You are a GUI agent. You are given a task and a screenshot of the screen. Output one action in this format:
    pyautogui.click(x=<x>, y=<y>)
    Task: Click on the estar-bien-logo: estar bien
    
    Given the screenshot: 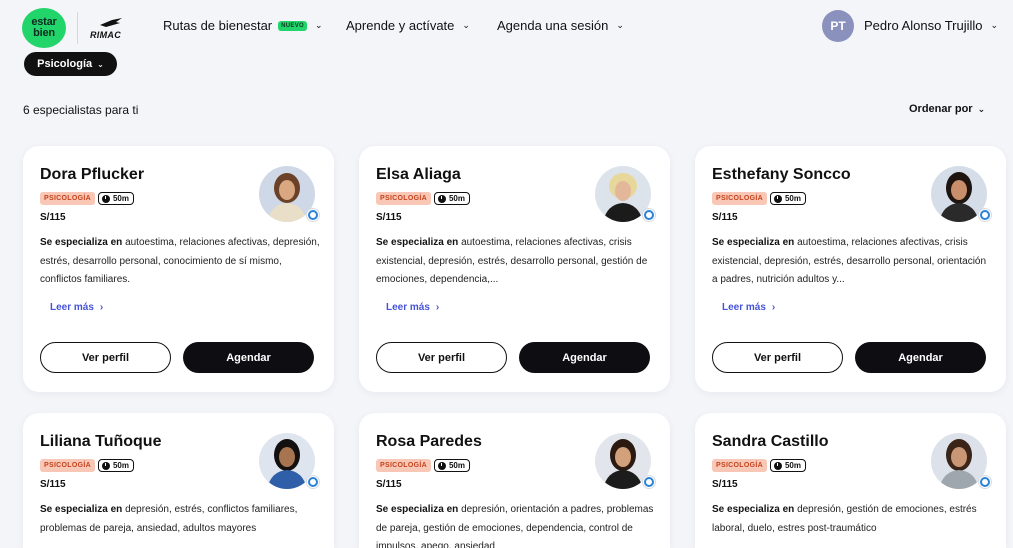 What is the action you would take?
    pyautogui.click(x=44, y=28)
    